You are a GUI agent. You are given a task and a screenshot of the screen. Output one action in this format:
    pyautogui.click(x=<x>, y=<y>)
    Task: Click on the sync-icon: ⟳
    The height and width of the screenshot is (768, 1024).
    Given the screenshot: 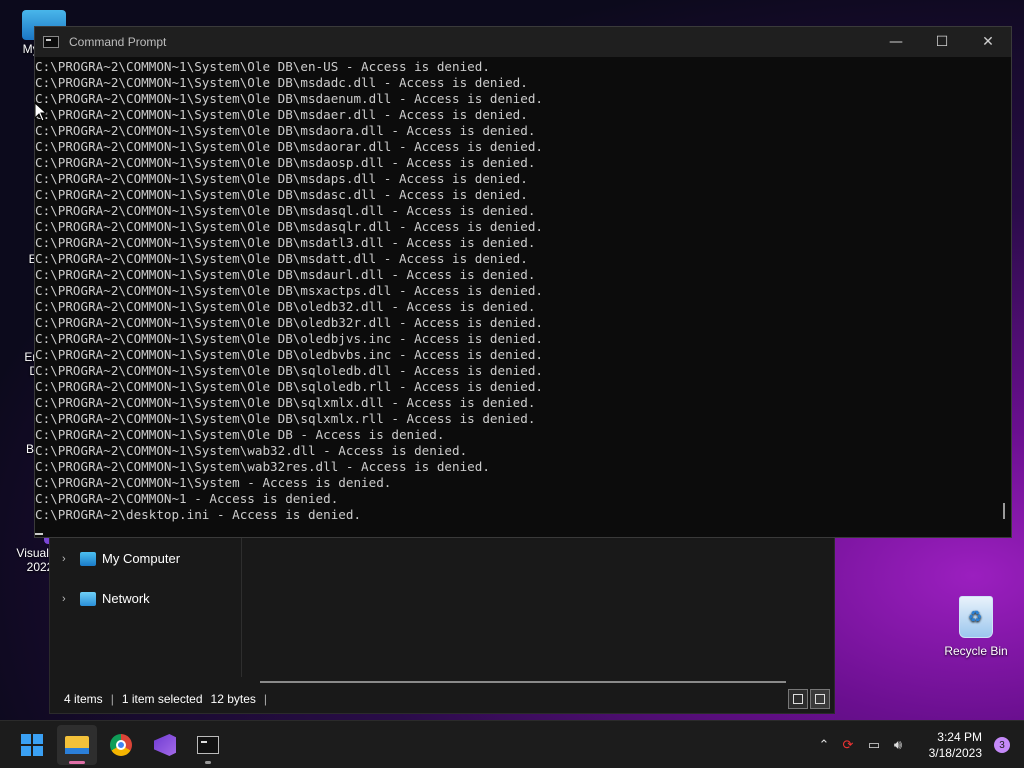 What is the action you would take?
    pyautogui.click(x=848, y=745)
    